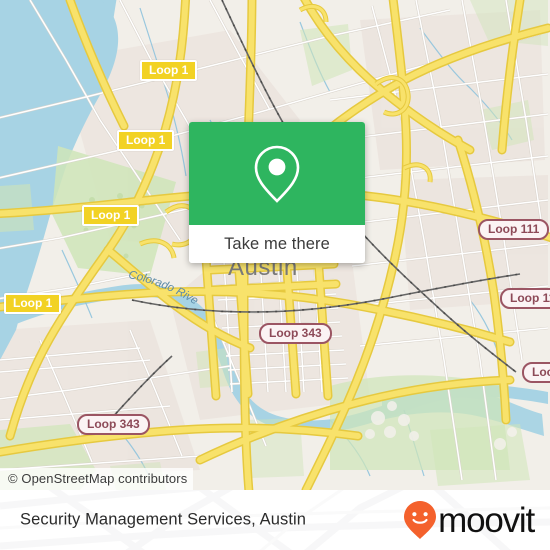  What do you see at coordinates (97, 479) in the screenshot?
I see `osm-attribution: © OpenStreetMap contributors` at bounding box center [97, 479].